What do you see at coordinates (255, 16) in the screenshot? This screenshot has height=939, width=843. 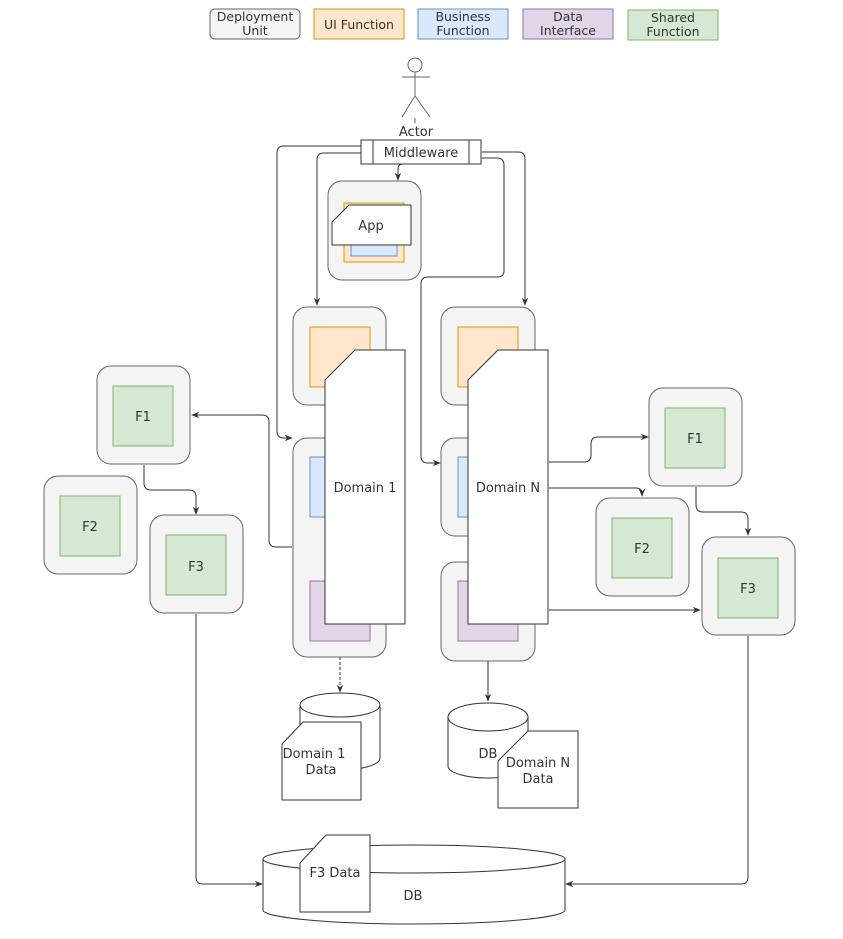 I see `legend-label: Deployment` at bounding box center [255, 16].